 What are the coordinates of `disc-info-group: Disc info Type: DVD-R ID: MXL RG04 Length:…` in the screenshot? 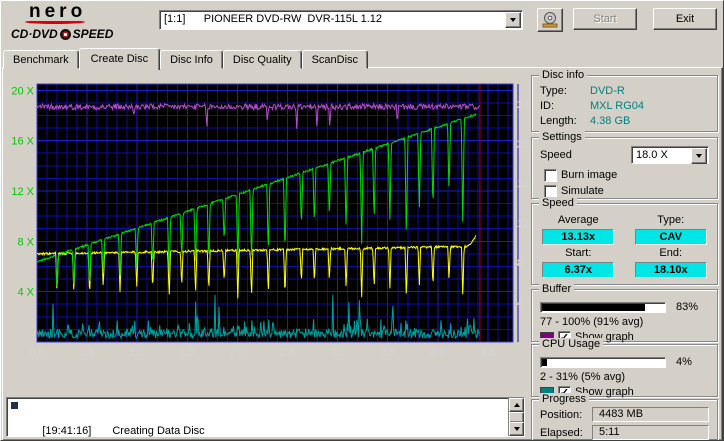 It's located at (624, 100).